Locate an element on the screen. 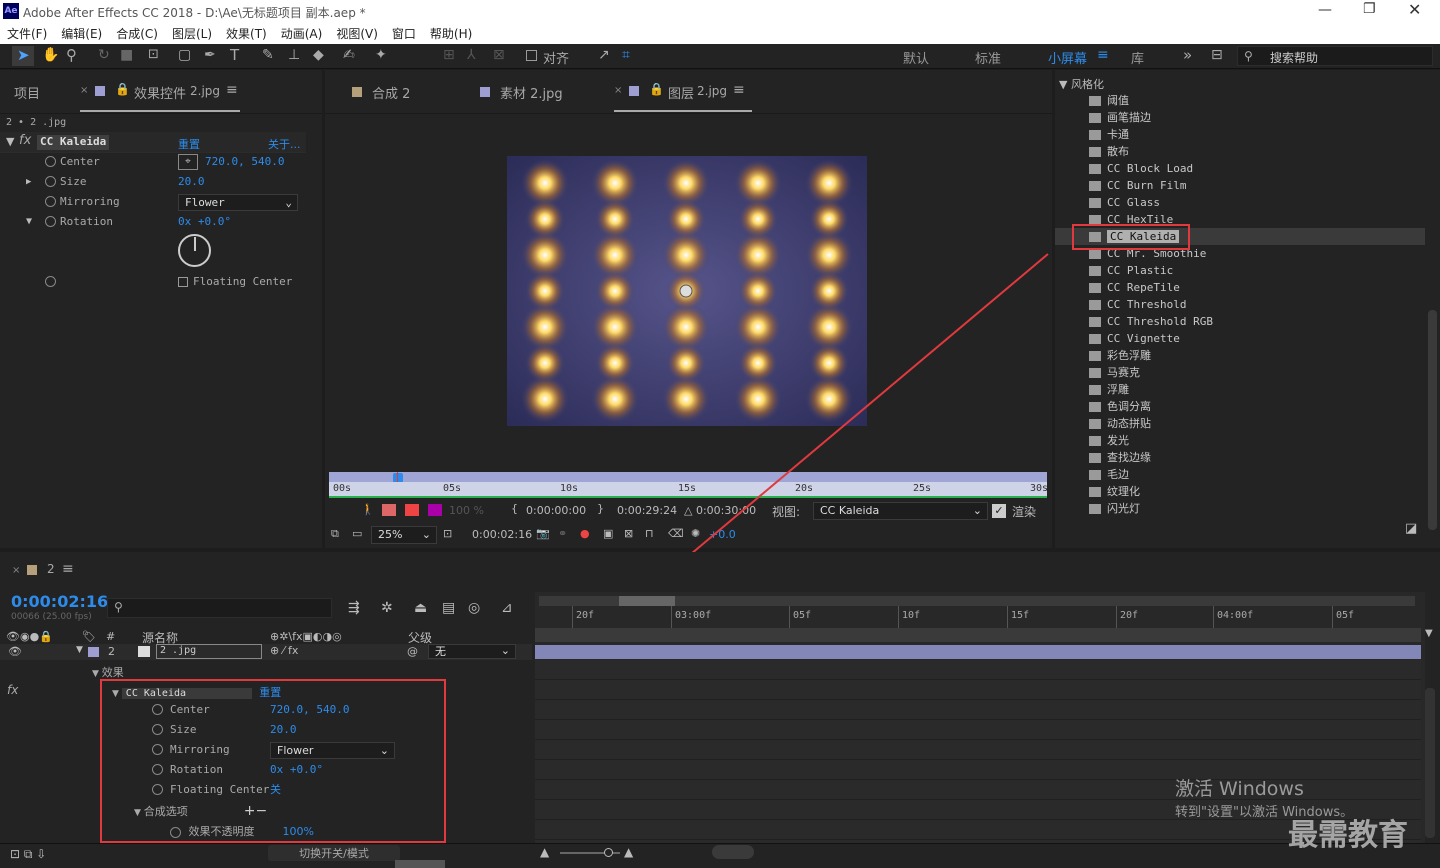  clone-stamp-tool-icon: ⊥ is located at coordinates (294, 55).